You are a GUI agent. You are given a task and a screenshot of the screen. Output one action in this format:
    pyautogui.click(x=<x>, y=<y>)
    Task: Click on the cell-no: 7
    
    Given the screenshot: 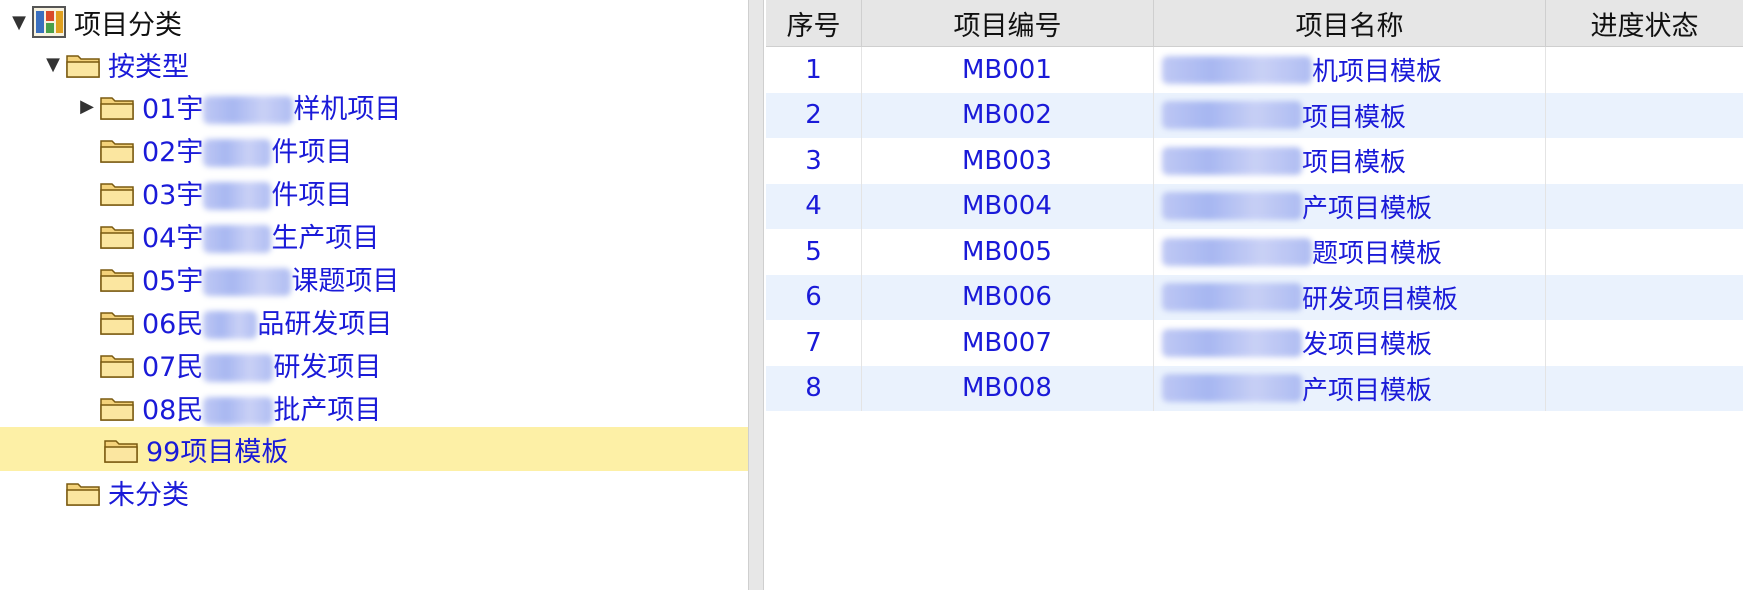 What is the action you would take?
    pyautogui.click(x=814, y=343)
    